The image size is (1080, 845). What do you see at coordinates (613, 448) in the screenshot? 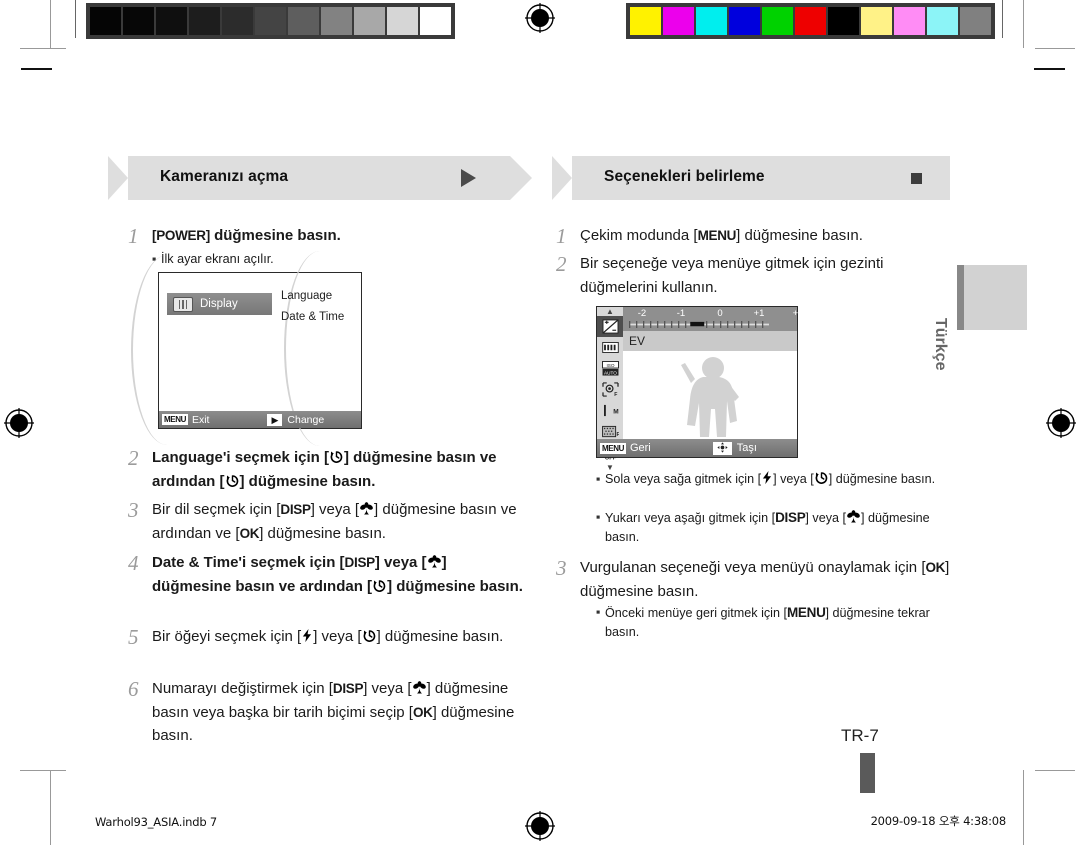
I see `menu-badge-icon-2: MENU` at bounding box center [613, 448].